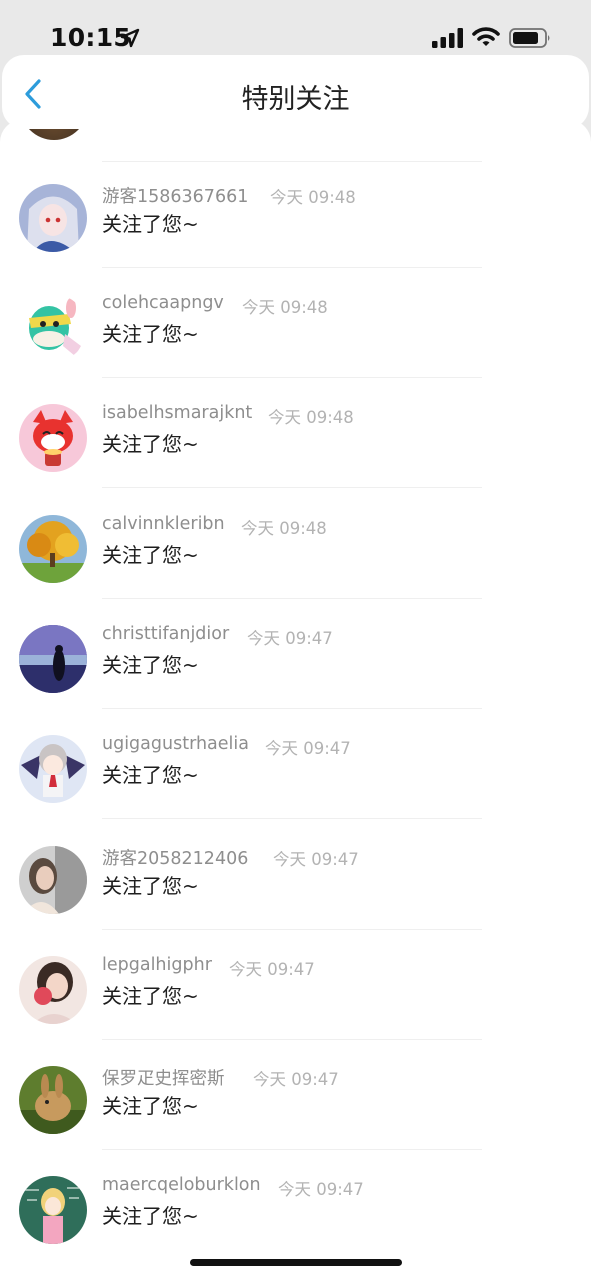 This screenshot has width=591, height=1280. I want to click on page-title: 特别关注, so click(295, 99).